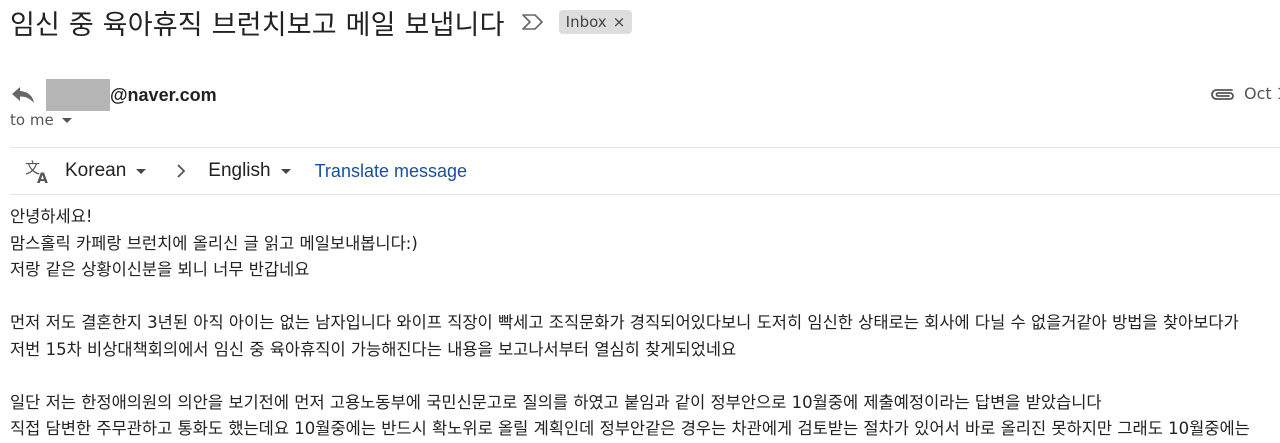 The image size is (1280, 443). What do you see at coordinates (1262, 93) in the screenshot?
I see `email-date: Oct 1` at bounding box center [1262, 93].